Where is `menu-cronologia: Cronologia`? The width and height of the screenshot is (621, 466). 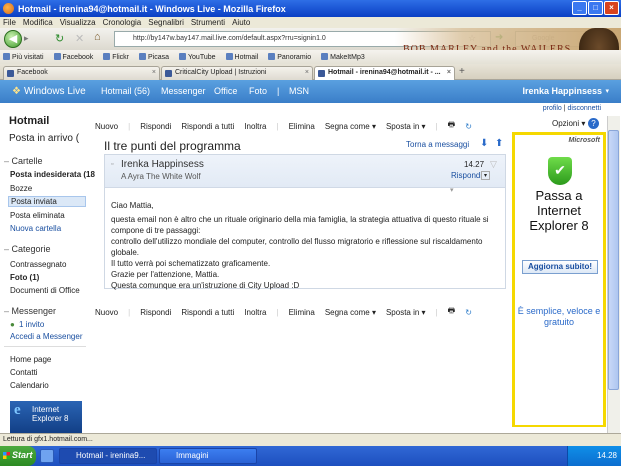 menu-cronologia: Cronologia is located at coordinates (122, 22).